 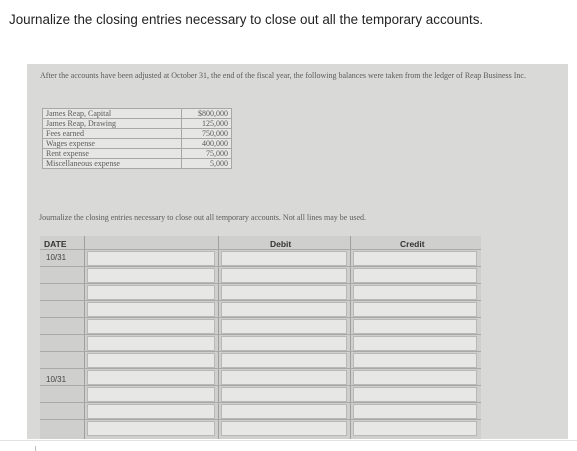 What do you see at coordinates (55, 244) in the screenshot?
I see `date-column-header: DATE` at bounding box center [55, 244].